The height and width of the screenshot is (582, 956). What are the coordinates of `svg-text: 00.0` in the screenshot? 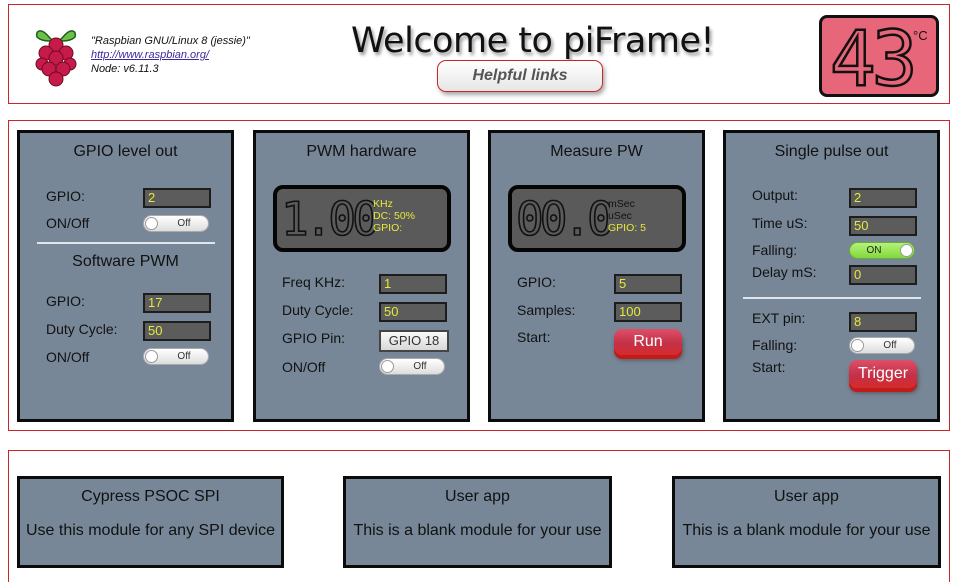 It's located at (563, 218).